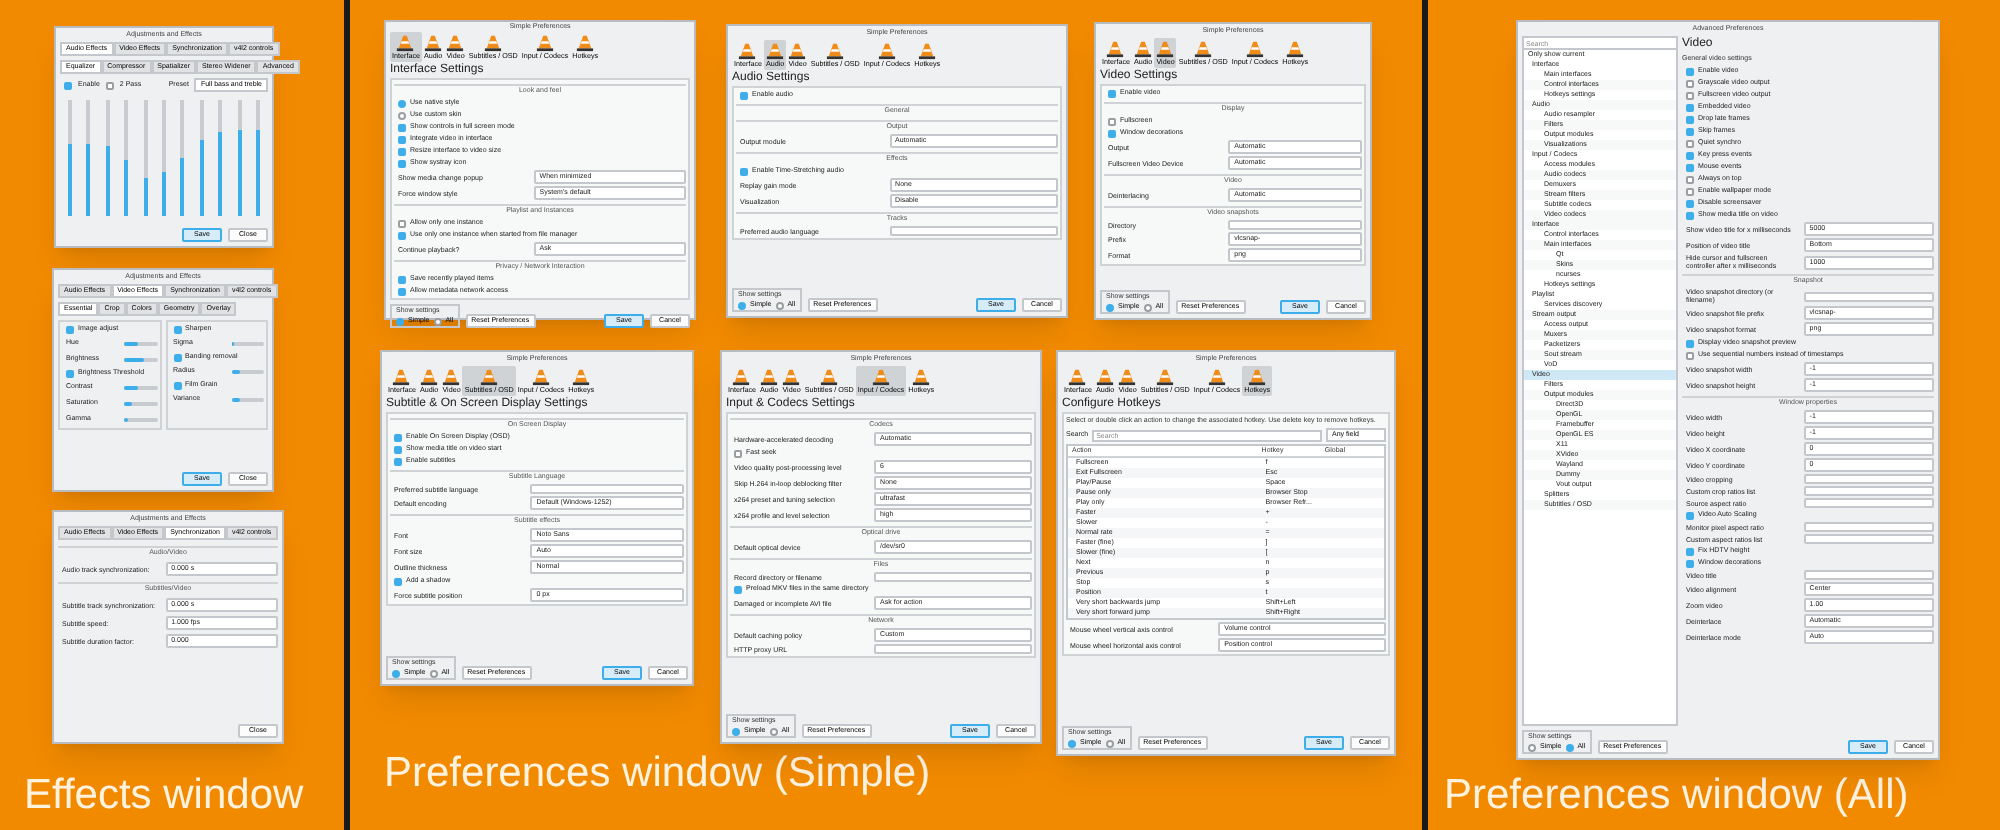 Image resolution: width=2000 pixels, height=830 pixels. Describe the element at coordinates (1676, 796) in the screenshot. I see `caption: Preferences window (All)` at that location.